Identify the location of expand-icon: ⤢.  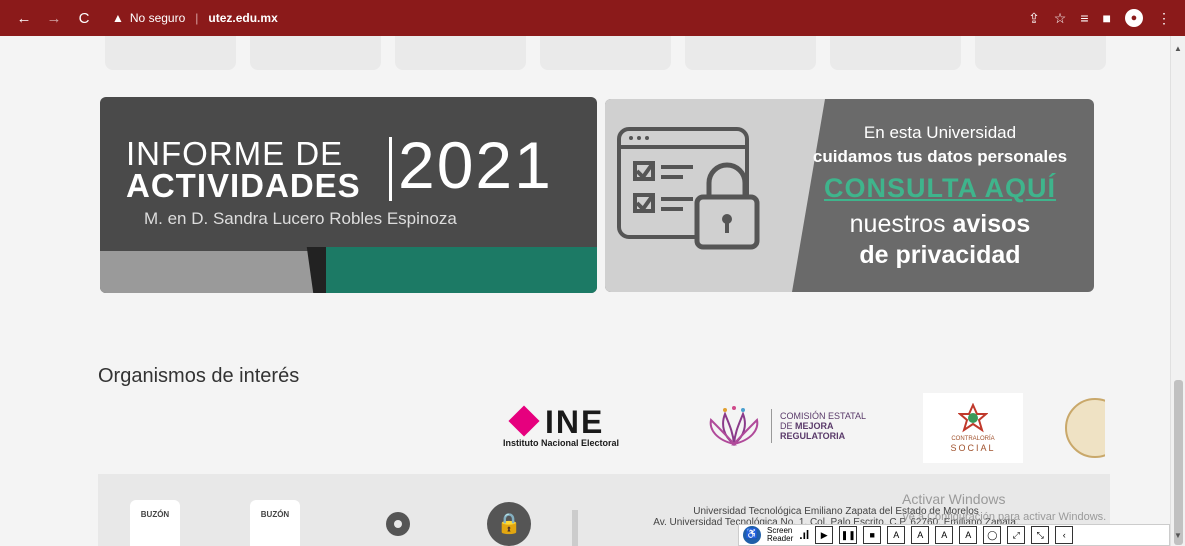
(1016, 535).